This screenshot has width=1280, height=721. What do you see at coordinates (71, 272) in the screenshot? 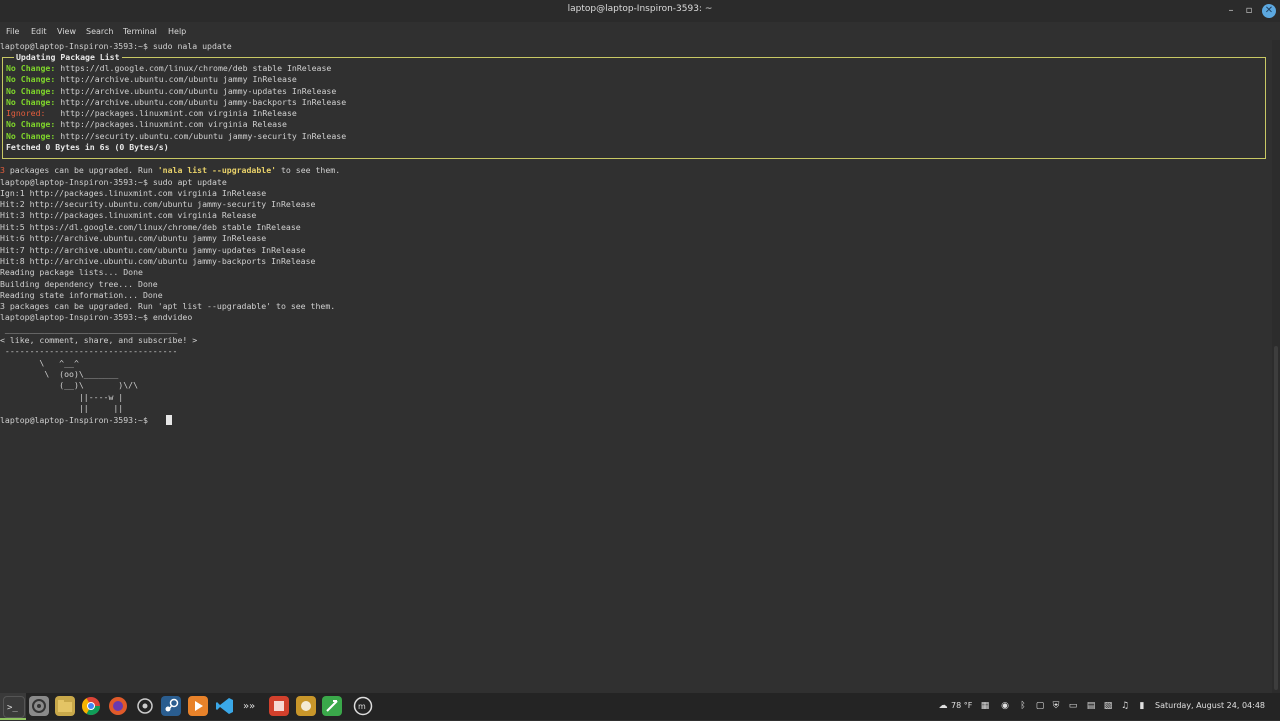
I see `terminal-line: Reading package lists... Done` at bounding box center [71, 272].